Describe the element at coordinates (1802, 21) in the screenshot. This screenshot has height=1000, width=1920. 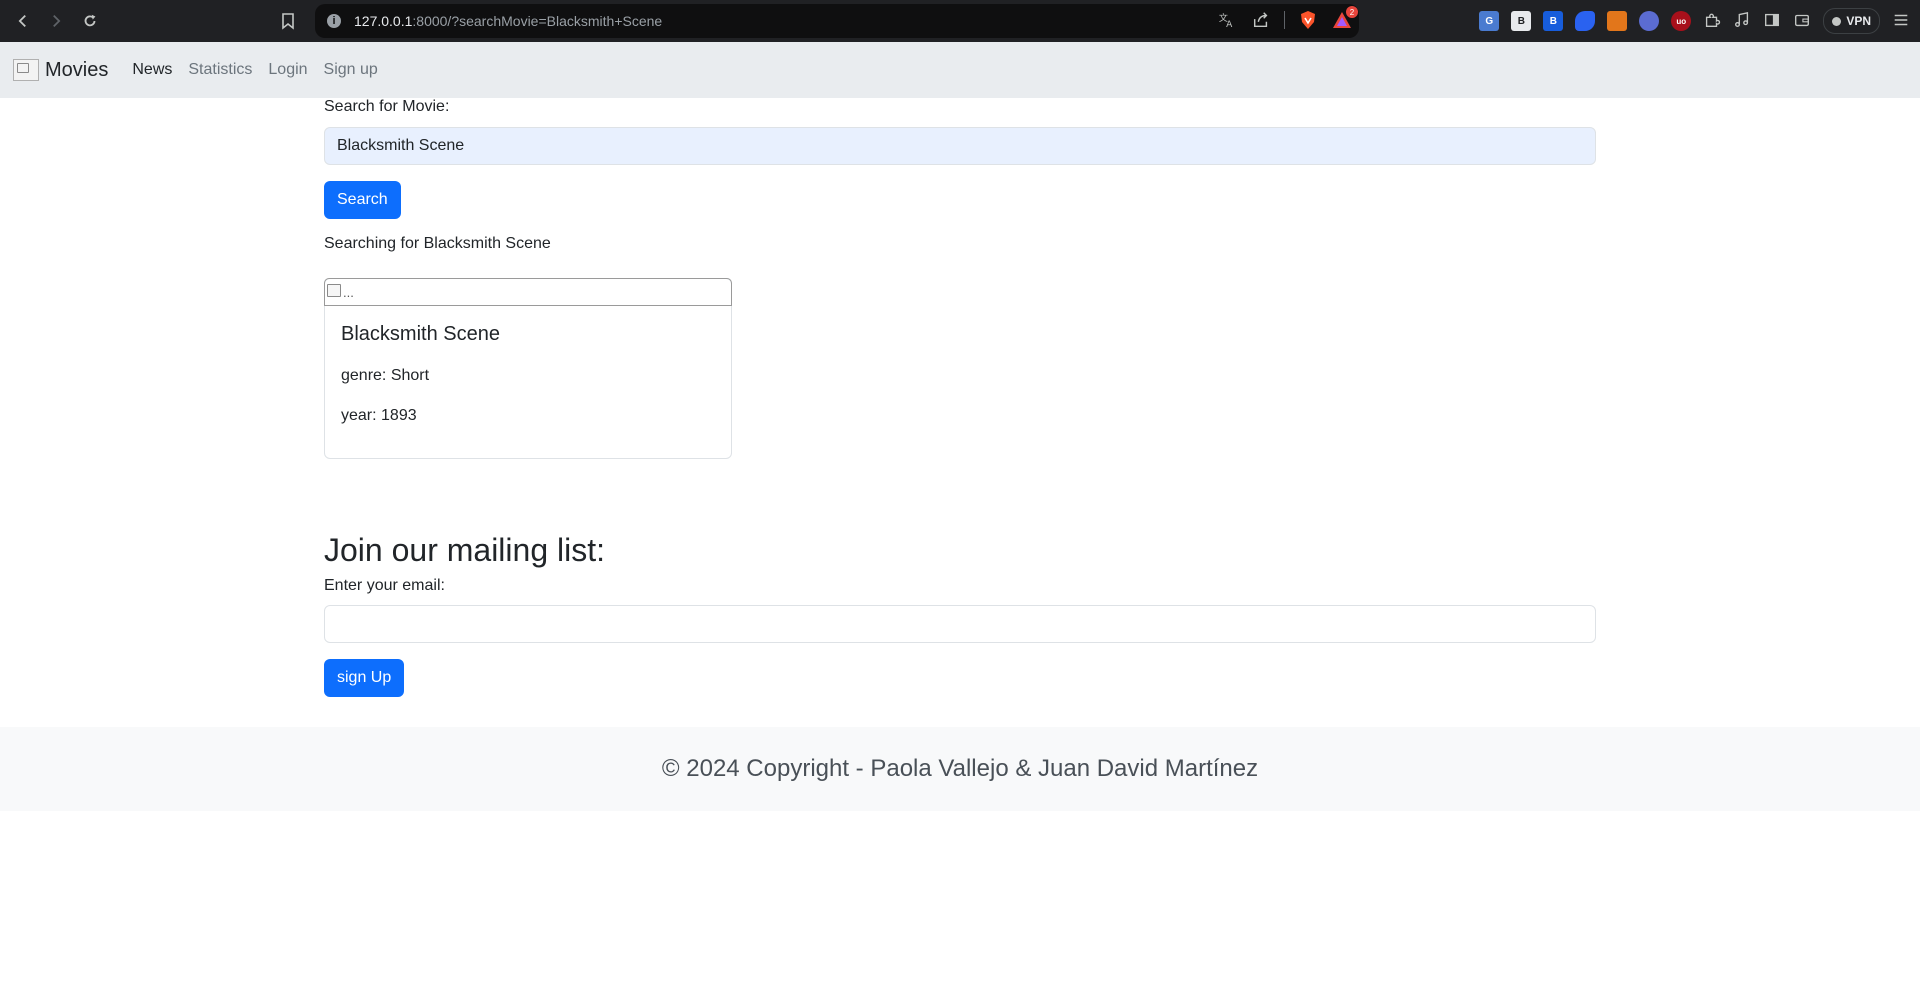
I see `wallet-icon` at that location.